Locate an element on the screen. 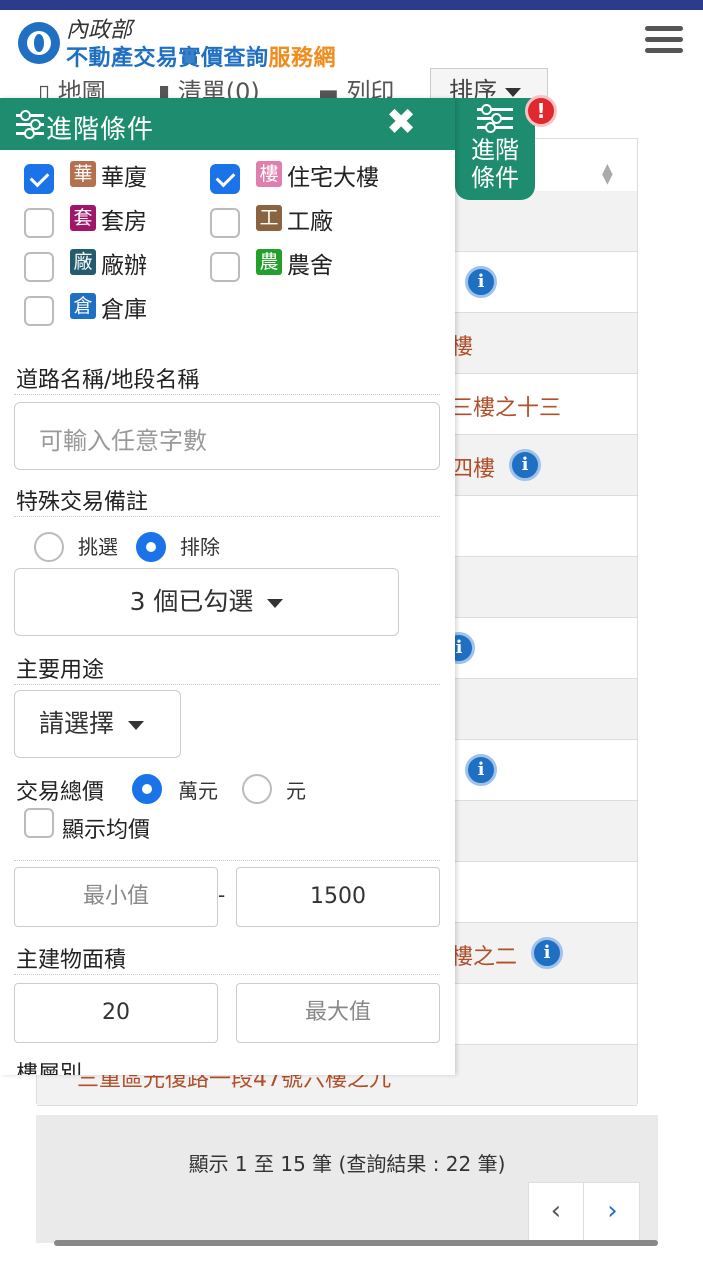 This screenshot has height=1280, width=703. range-dash: - is located at coordinates (222, 895).